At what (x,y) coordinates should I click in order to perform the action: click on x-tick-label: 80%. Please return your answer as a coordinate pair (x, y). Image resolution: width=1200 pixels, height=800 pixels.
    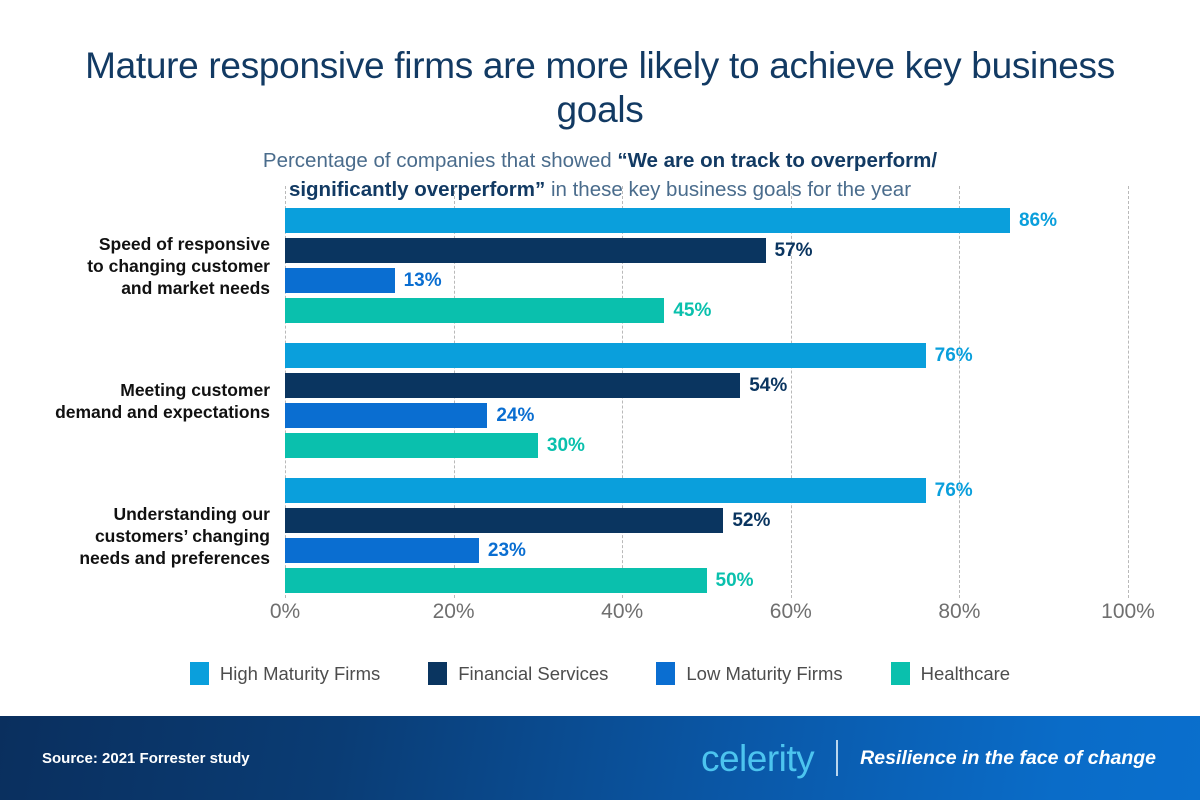
    Looking at the image, I should click on (959, 611).